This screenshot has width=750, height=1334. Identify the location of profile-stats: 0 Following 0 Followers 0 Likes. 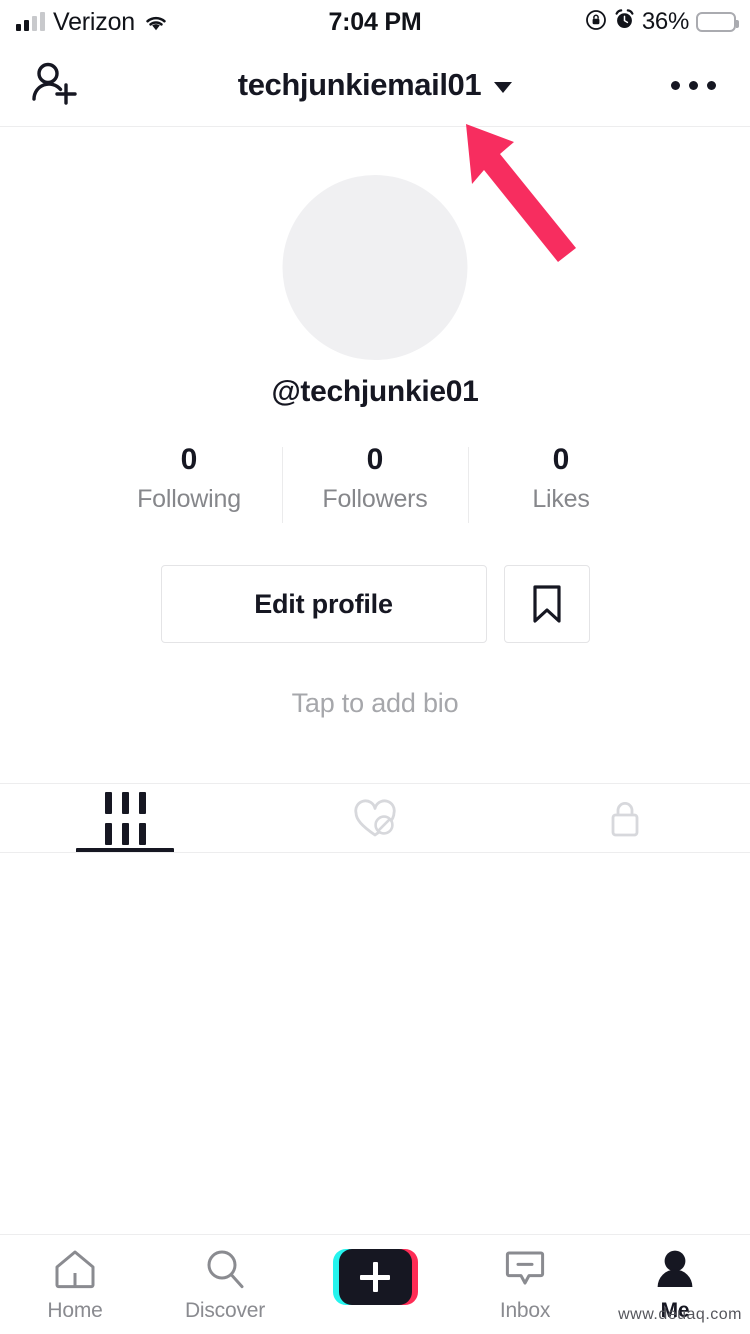
(375, 484).